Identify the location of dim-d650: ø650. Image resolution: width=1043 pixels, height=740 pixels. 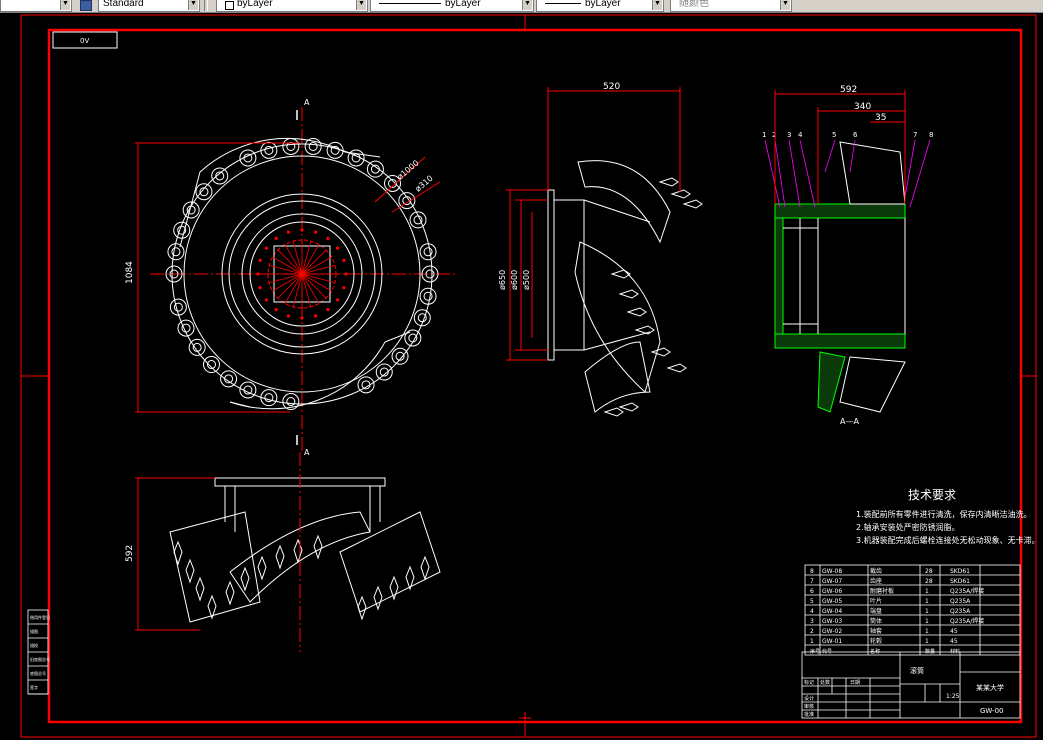
(502, 280).